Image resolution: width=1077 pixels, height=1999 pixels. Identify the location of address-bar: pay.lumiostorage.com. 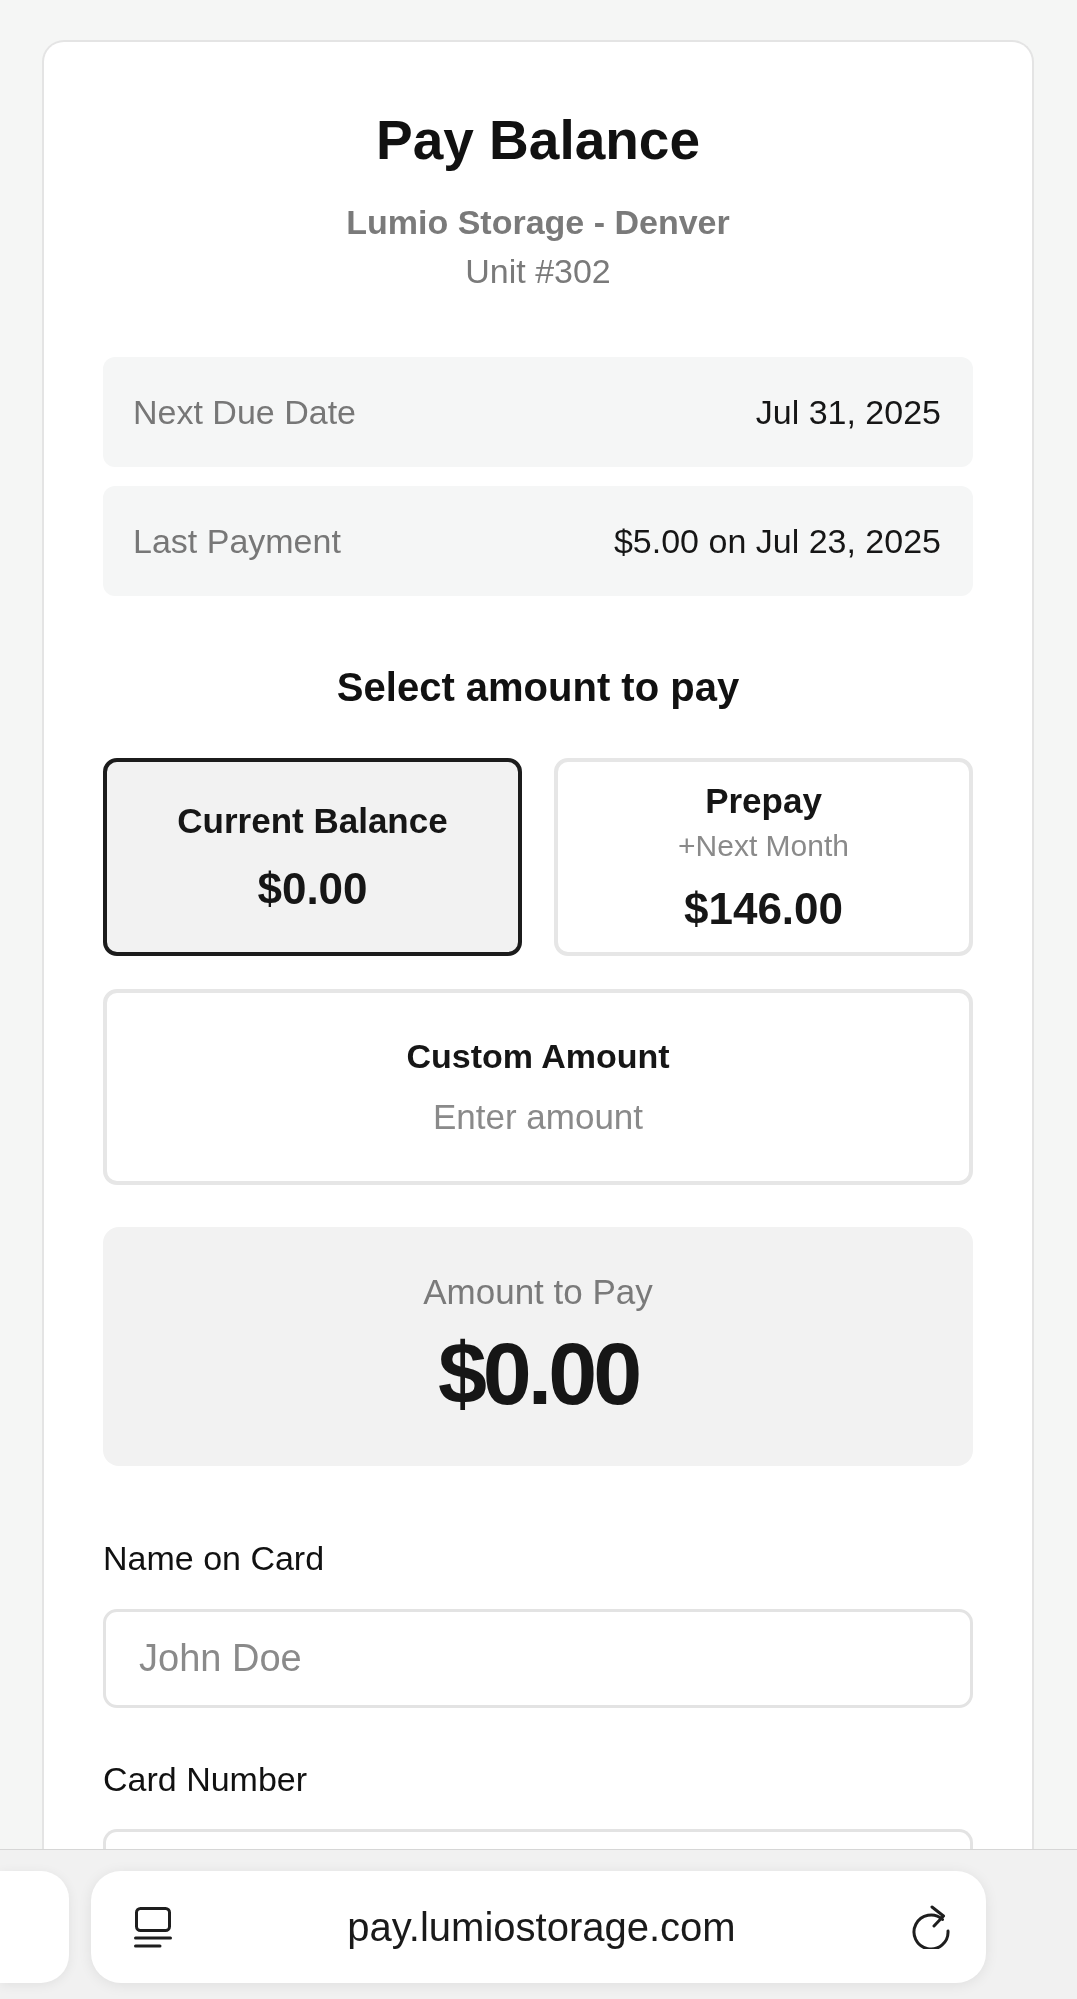
(538, 1927).